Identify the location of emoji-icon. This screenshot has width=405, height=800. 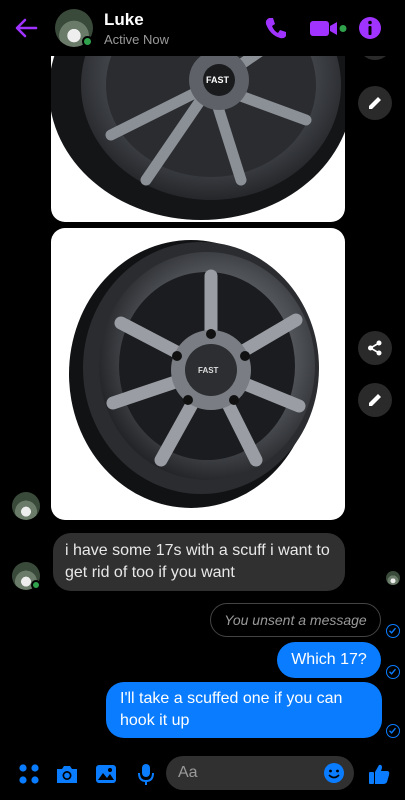
(334, 773).